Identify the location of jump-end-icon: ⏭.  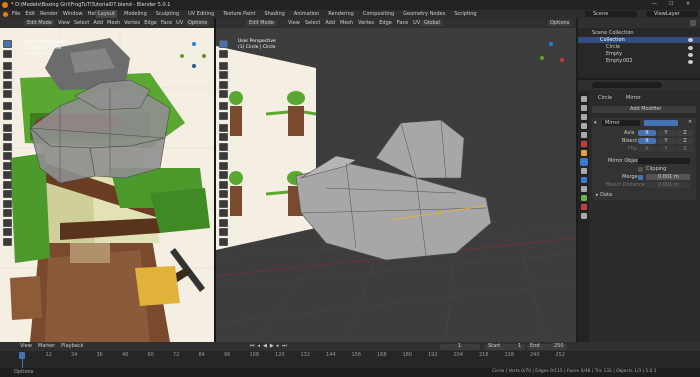
(284, 346).